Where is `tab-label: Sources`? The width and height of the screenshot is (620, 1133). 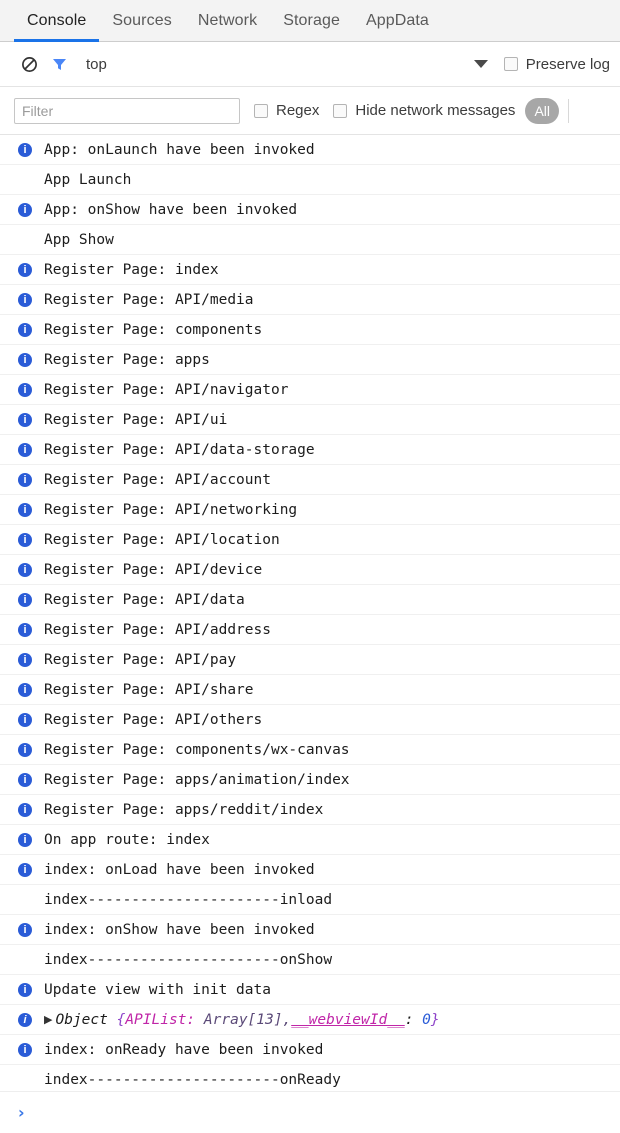
tab-label: Sources is located at coordinates (142, 20).